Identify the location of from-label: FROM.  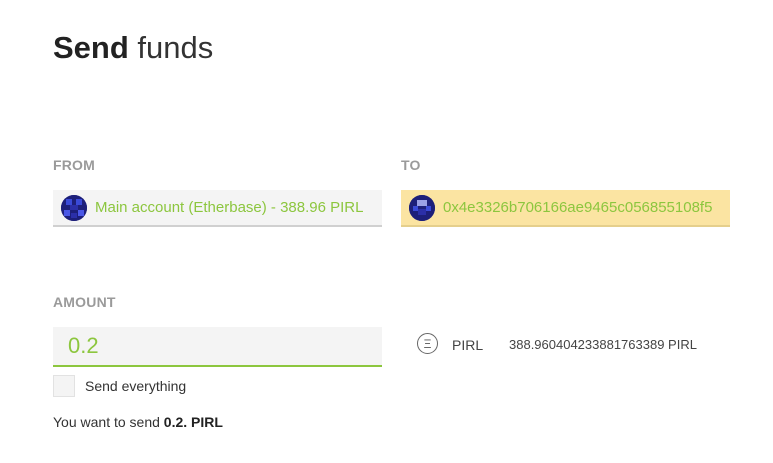
(74, 165).